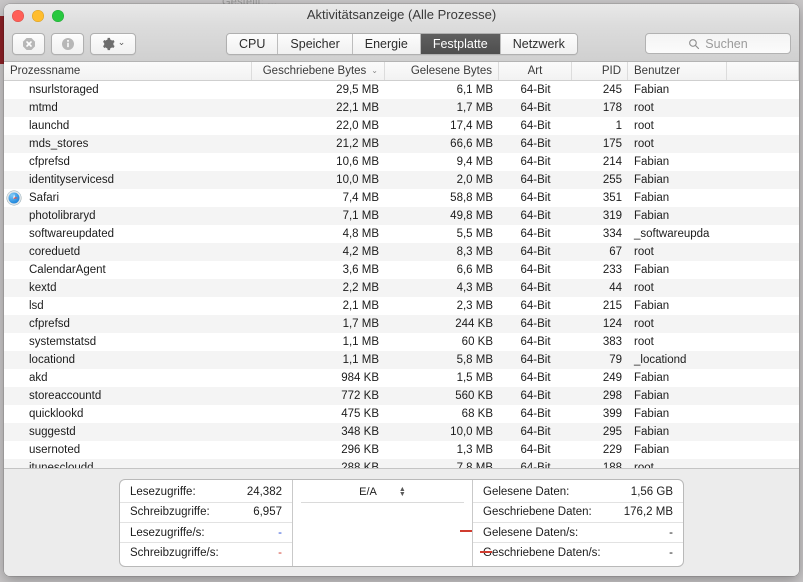  Describe the element at coordinates (401, 144) in the screenshot. I see `table-row: mds_stores 21,2 MB 66,6 MB 64-Bit 175 root` at that location.